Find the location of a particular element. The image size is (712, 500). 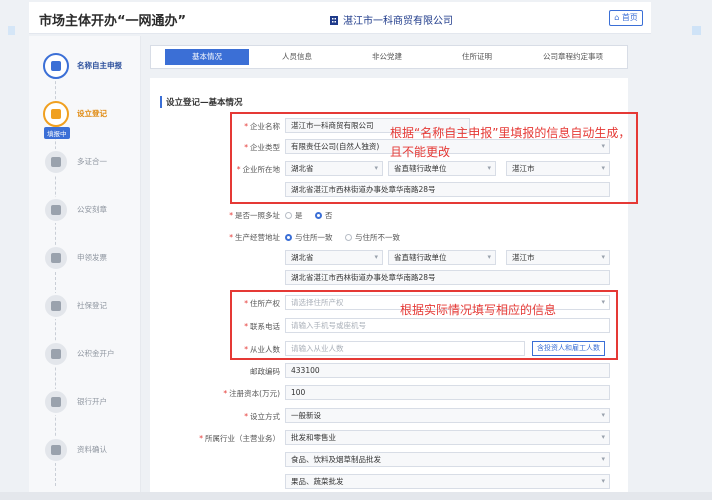

annotation-note-manual: 根据实际情况填写相应的信息 is located at coordinates (478, 310).